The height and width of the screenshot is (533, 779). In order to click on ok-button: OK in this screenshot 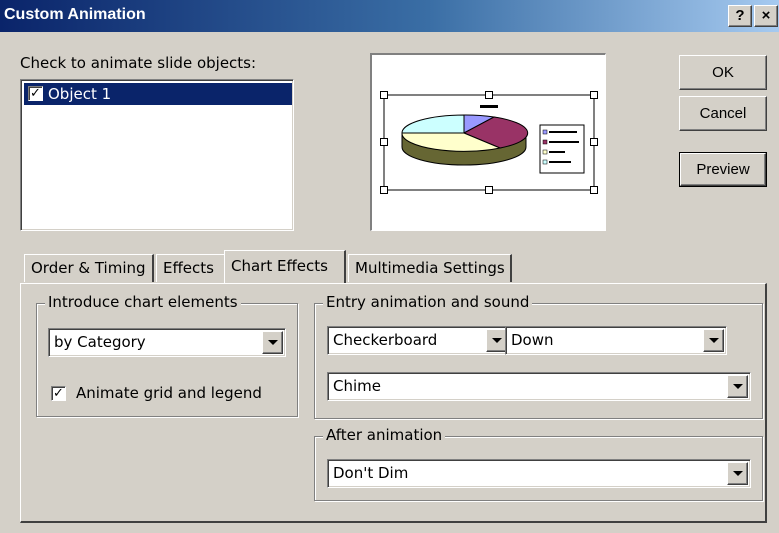, I will do `click(723, 72)`.